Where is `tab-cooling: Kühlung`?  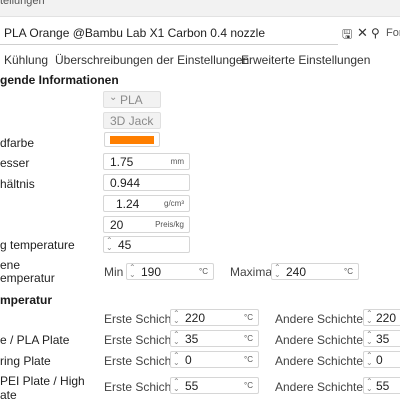
tab-cooling: Kühlung is located at coordinates (26, 60).